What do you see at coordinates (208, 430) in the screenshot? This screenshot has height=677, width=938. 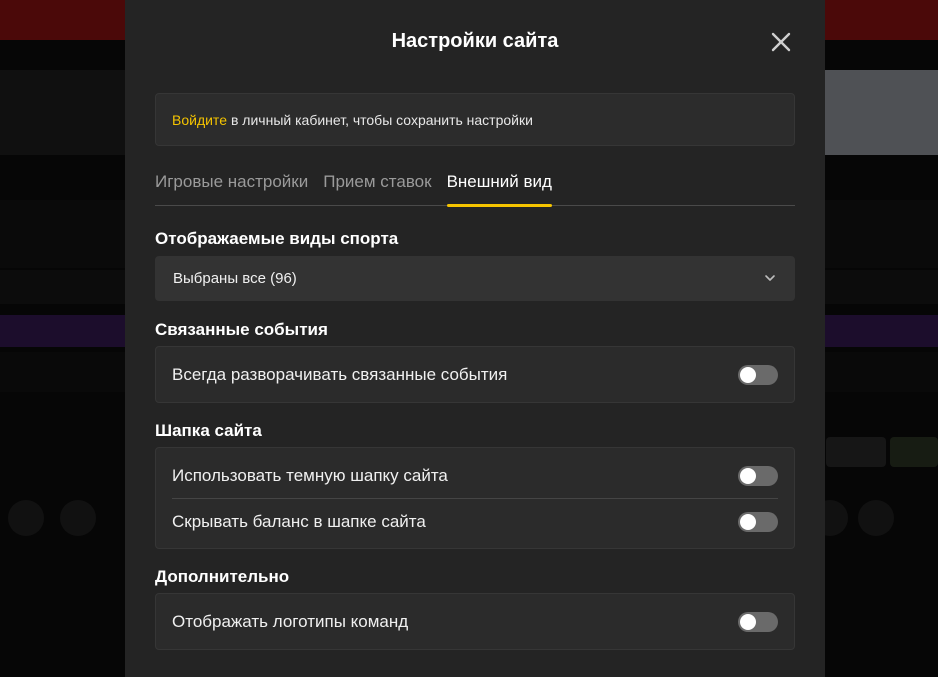 I see `header-section-title: Шапка сайта` at bounding box center [208, 430].